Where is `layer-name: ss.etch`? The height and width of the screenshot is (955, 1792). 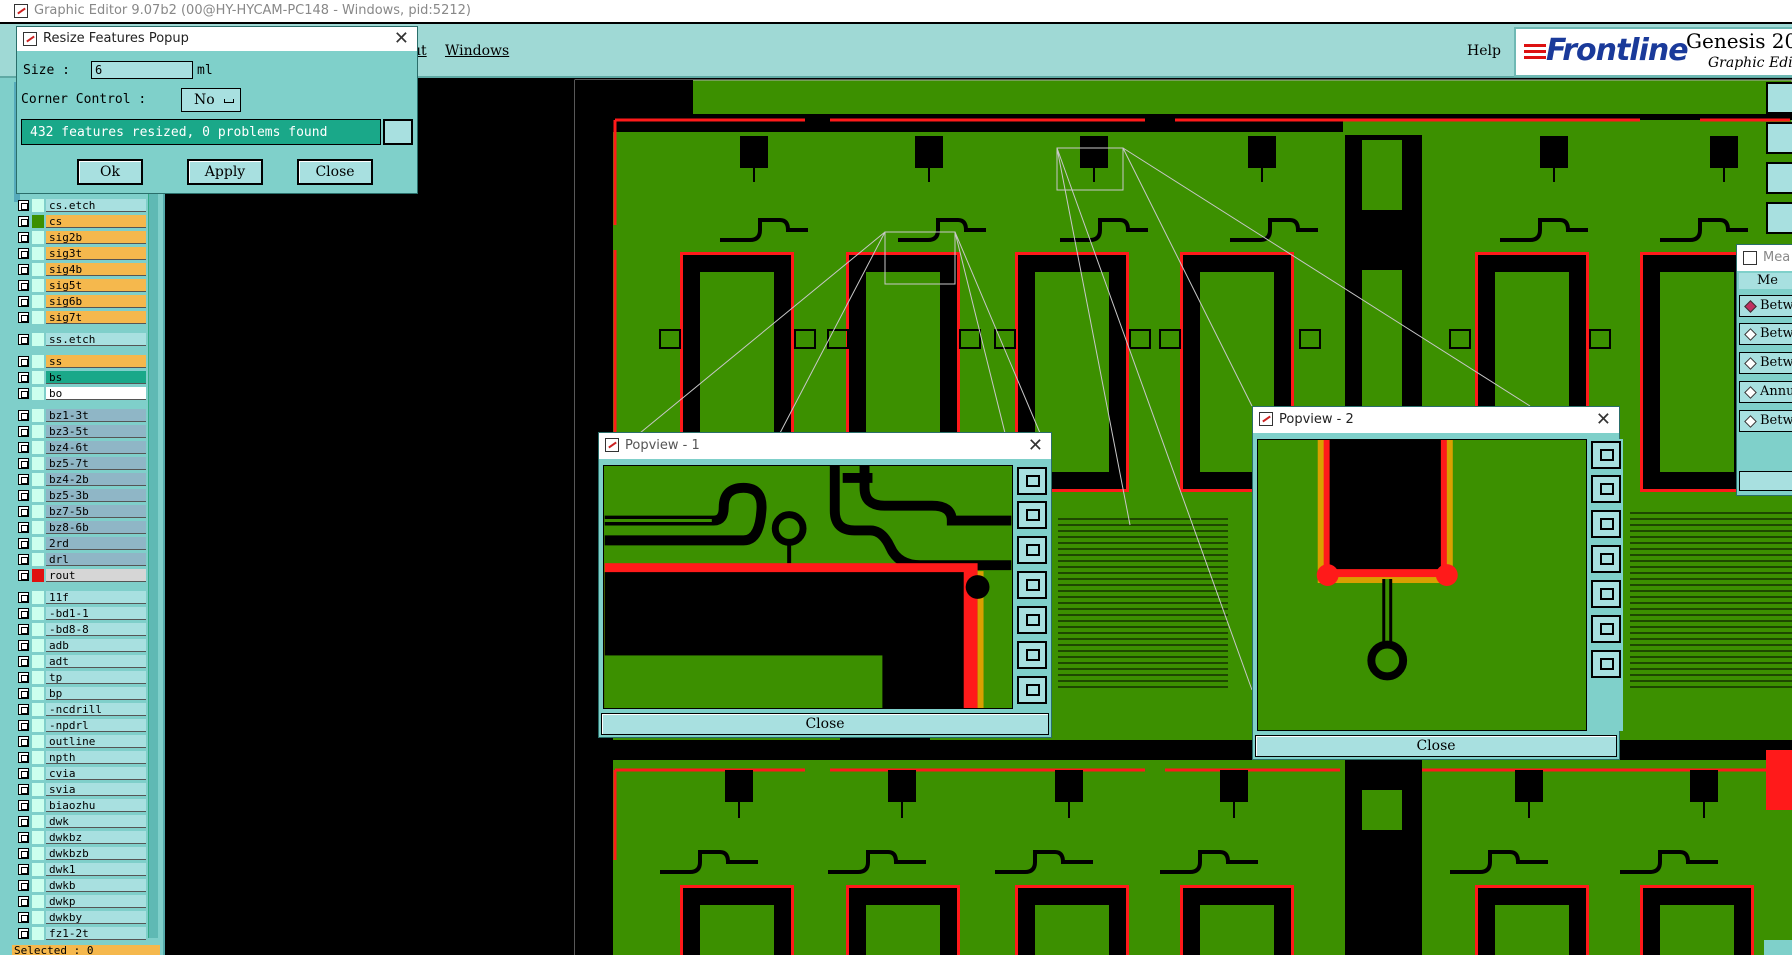 layer-name: ss.etch is located at coordinates (96, 339).